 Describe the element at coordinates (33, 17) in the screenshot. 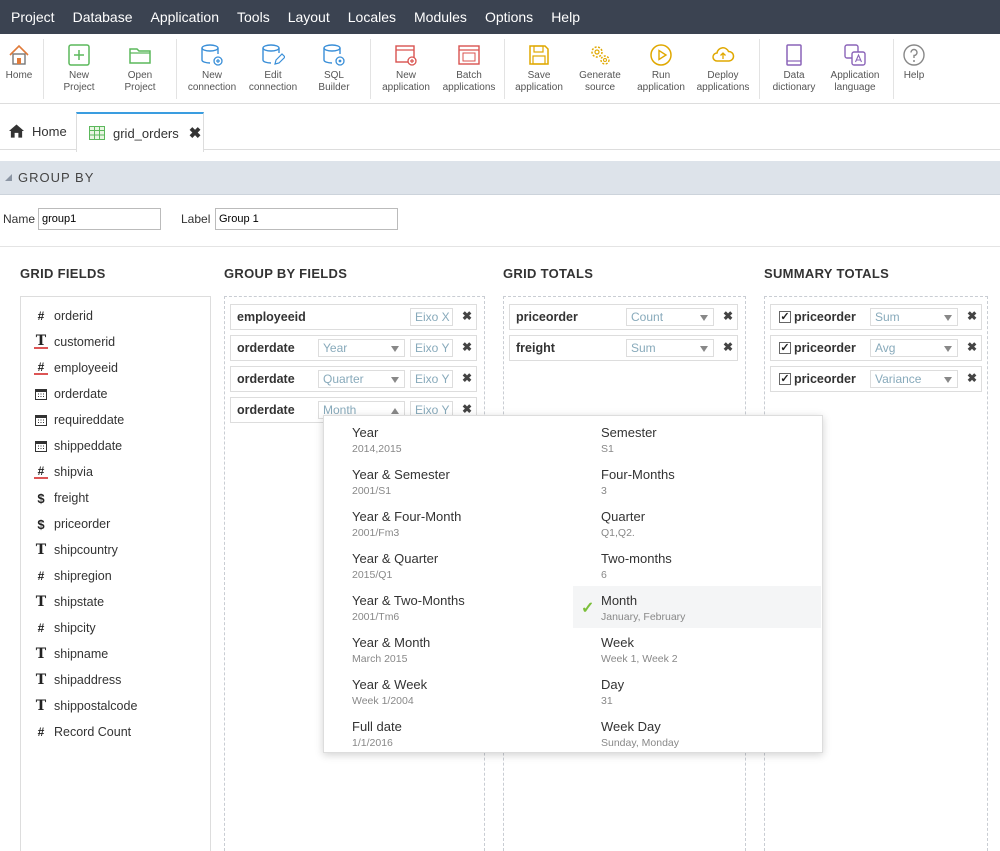

I see `menu-project: Project` at that location.